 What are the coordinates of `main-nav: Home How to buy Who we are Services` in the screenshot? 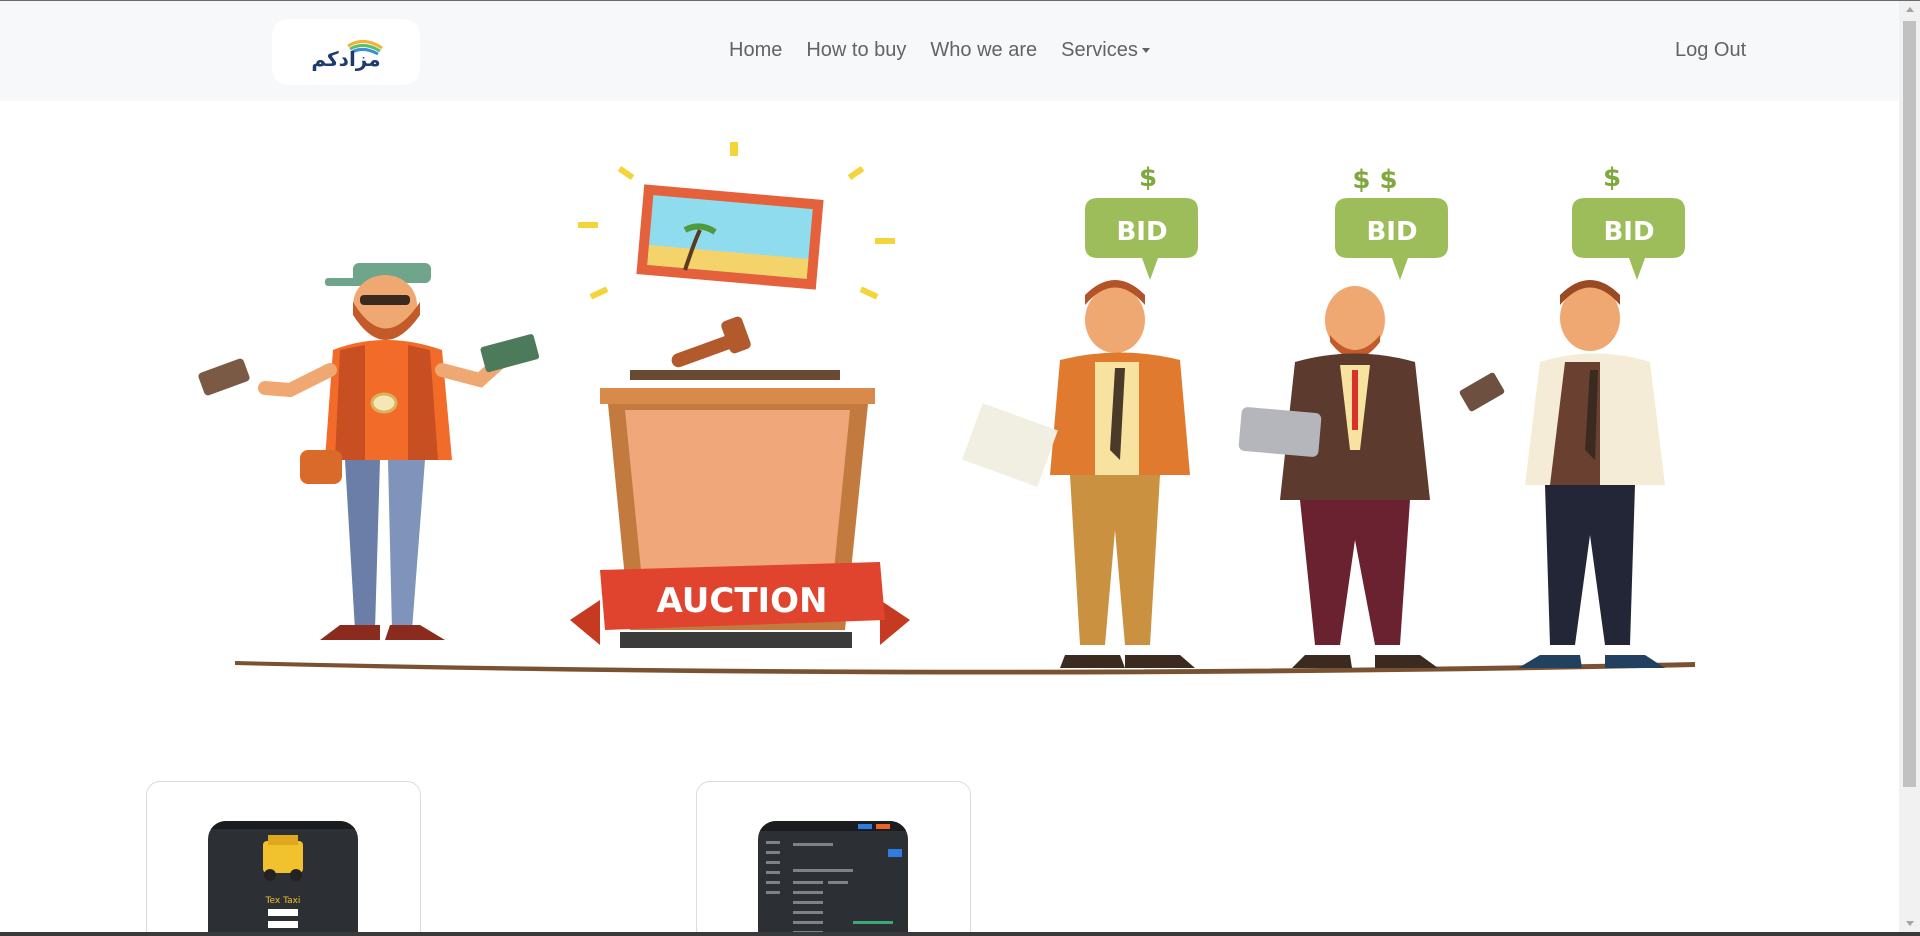 It's located at (951, 50).